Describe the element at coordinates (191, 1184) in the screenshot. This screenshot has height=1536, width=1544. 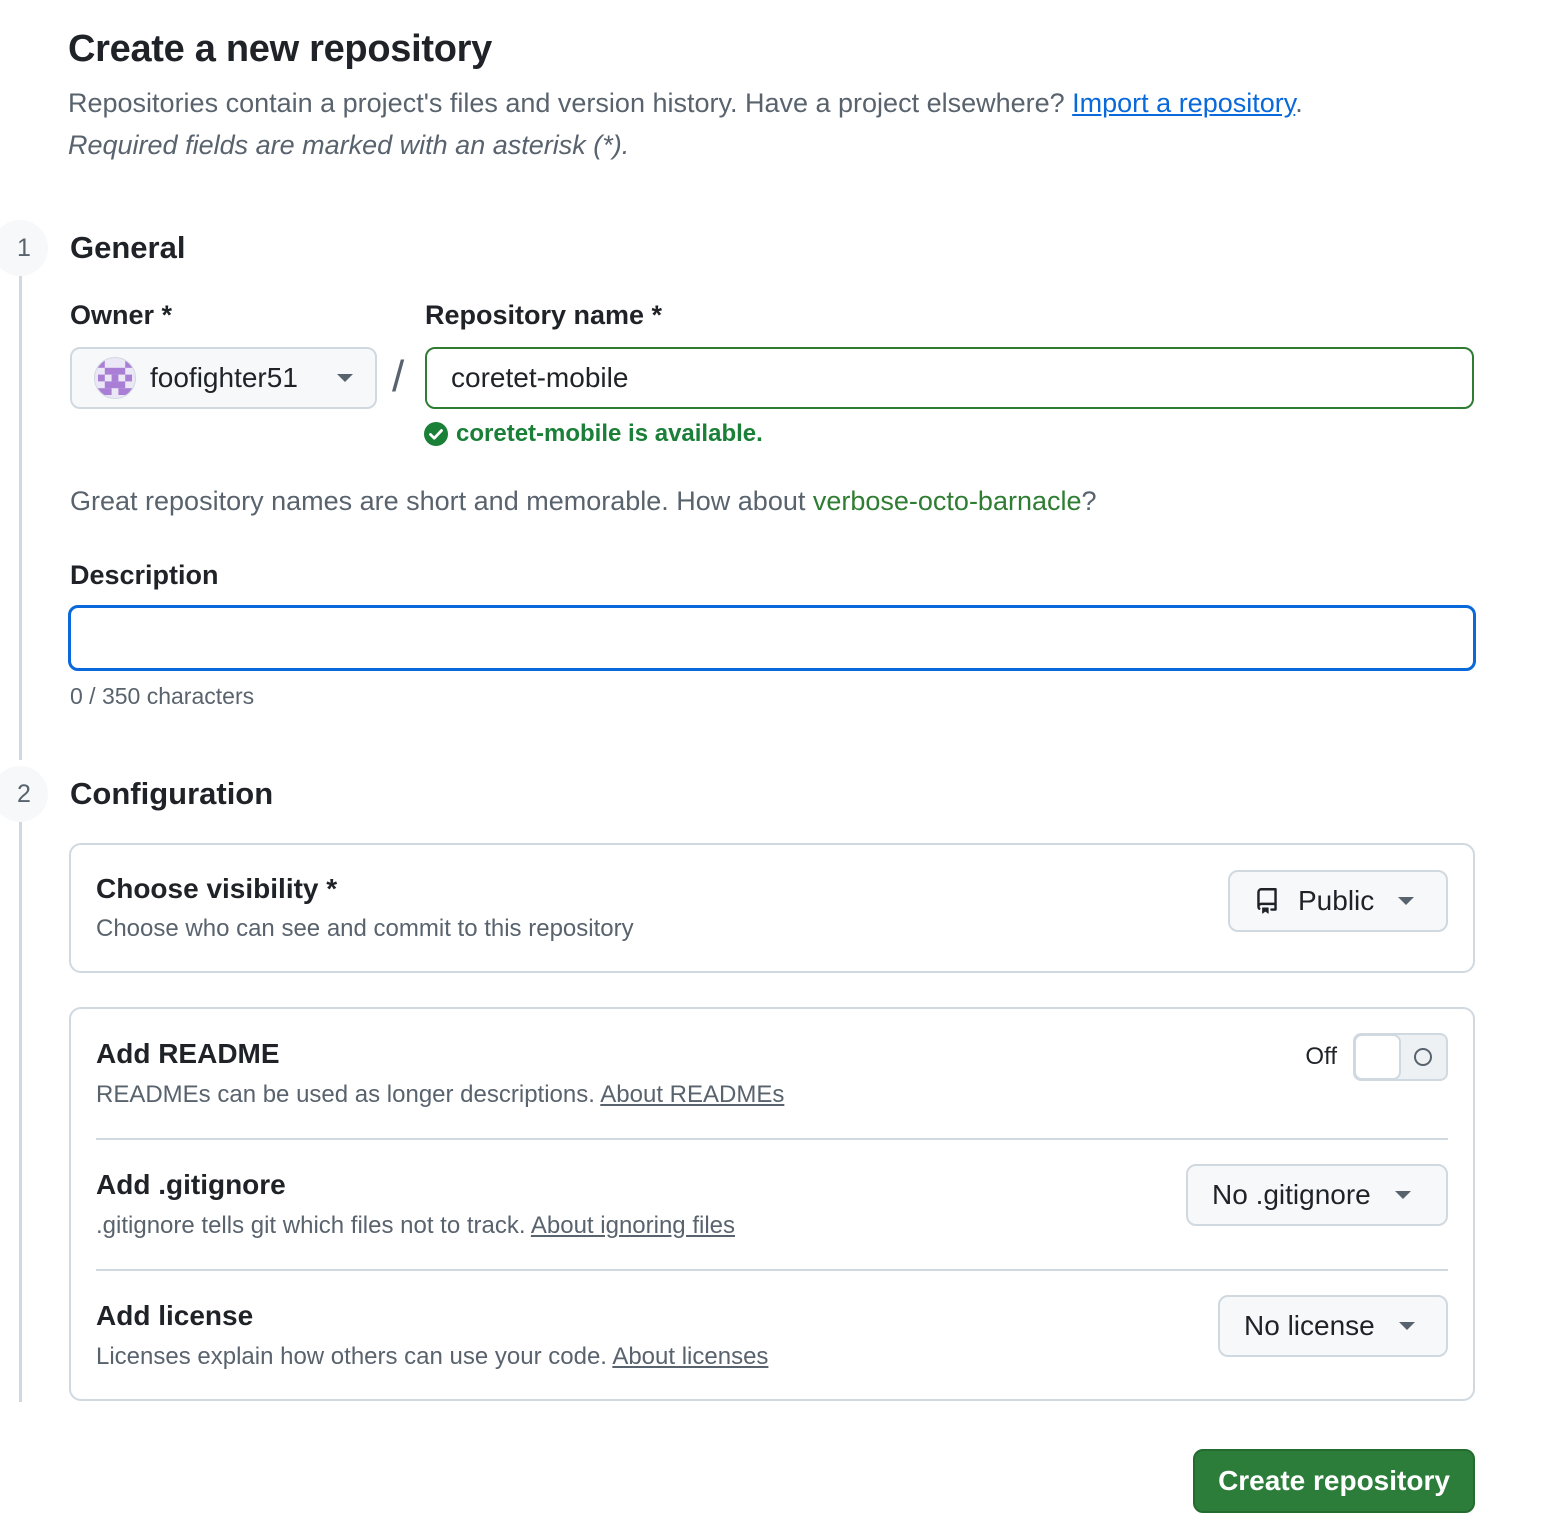
I see `gitignore-title: Add .gitignore` at that location.